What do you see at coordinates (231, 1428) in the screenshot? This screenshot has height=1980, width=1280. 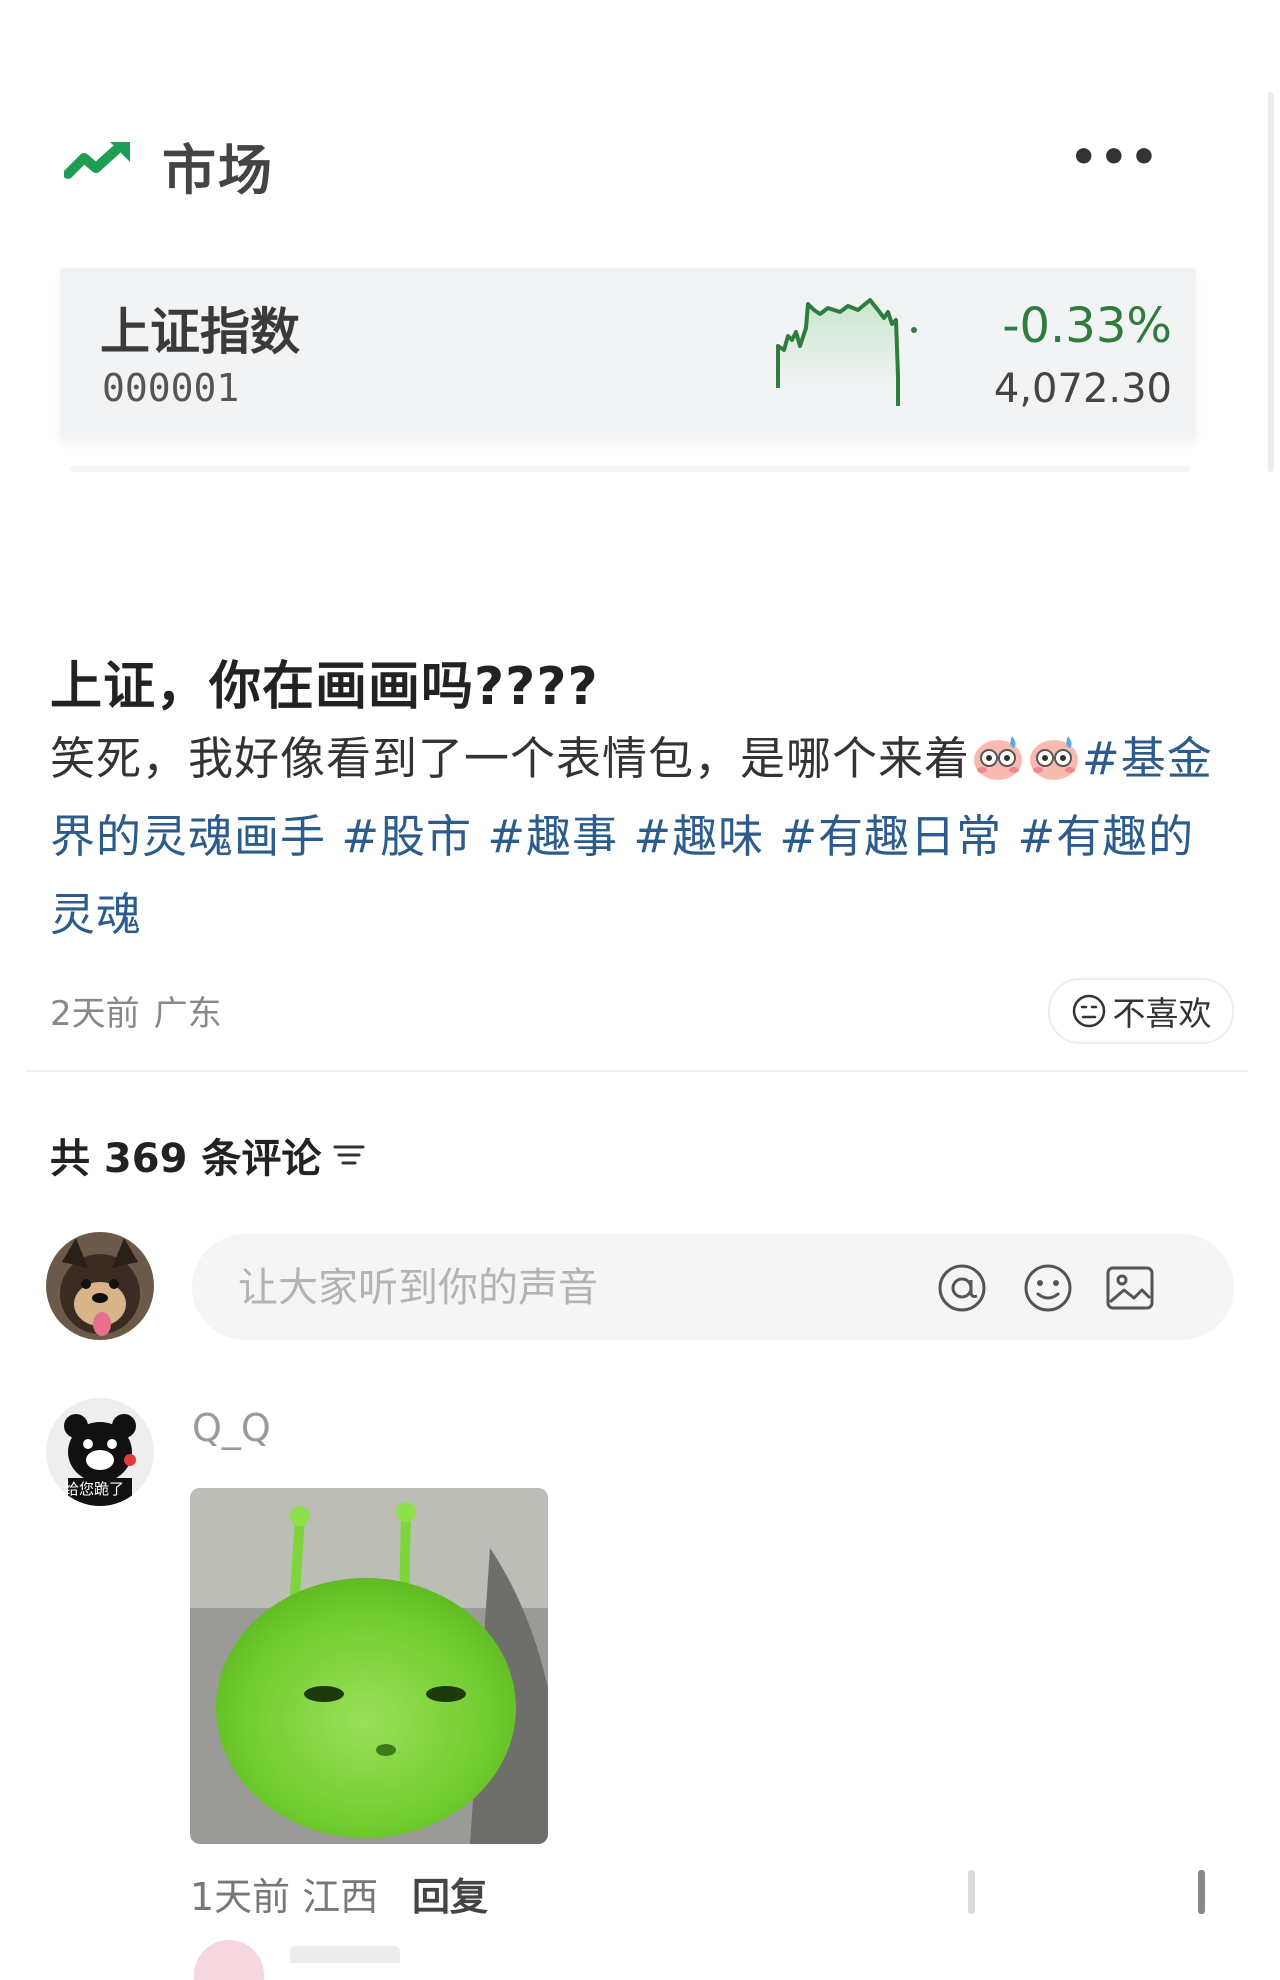 I see `commenter-username: Q_Q` at bounding box center [231, 1428].